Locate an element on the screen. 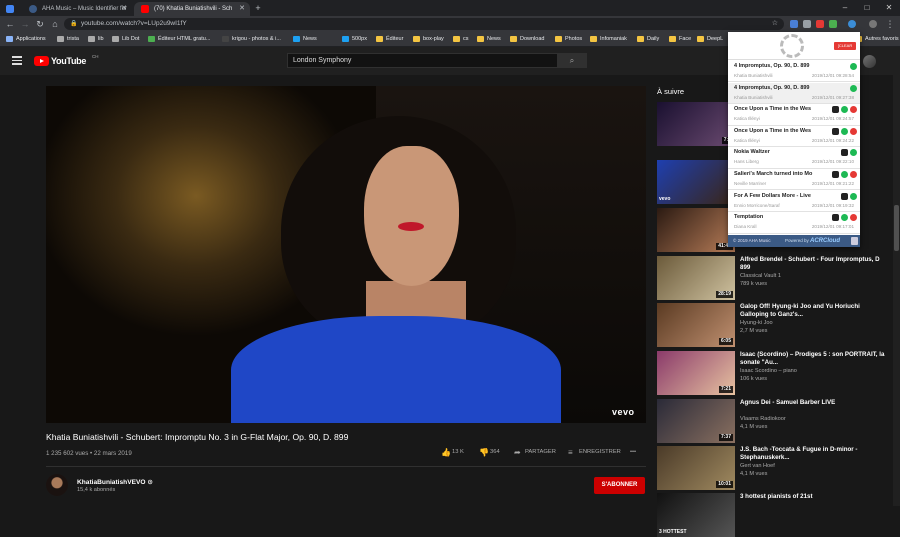 This screenshot has height=537, width=900. home-button: ⌂ is located at coordinates (55, 24).